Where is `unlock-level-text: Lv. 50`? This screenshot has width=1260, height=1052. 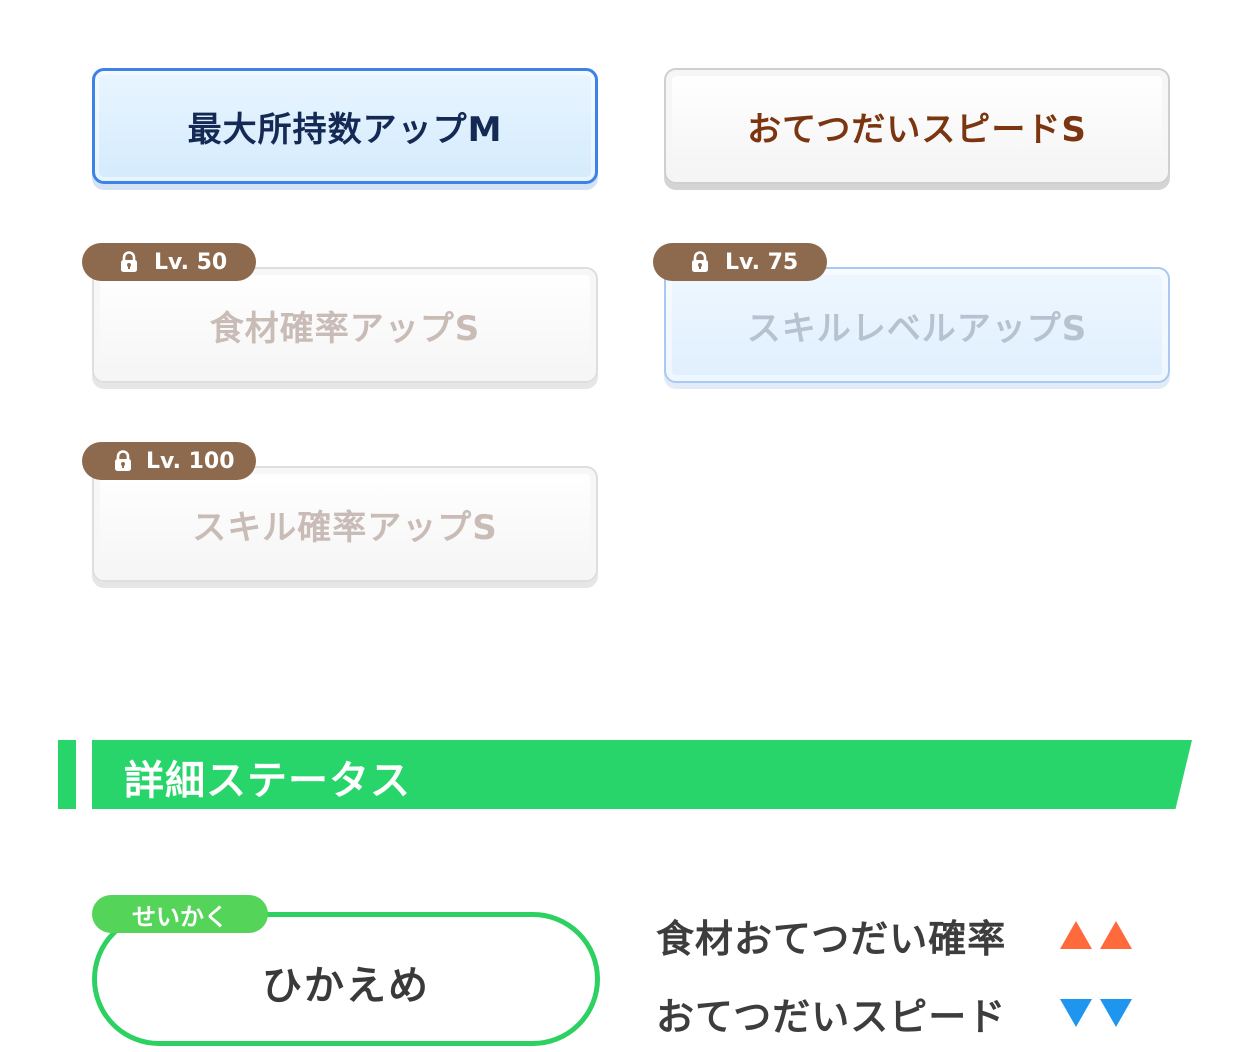
unlock-level-text: Lv. 50 is located at coordinates (191, 262).